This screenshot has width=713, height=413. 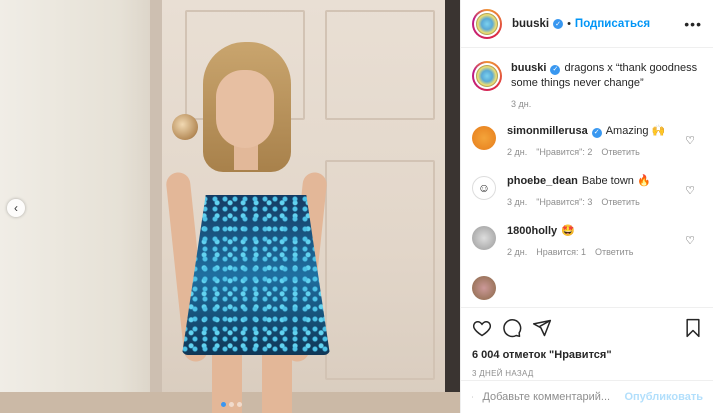 What do you see at coordinates (693, 24) in the screenshot?
I see `more-options-icon: •••` at bounding box center [693, 24].